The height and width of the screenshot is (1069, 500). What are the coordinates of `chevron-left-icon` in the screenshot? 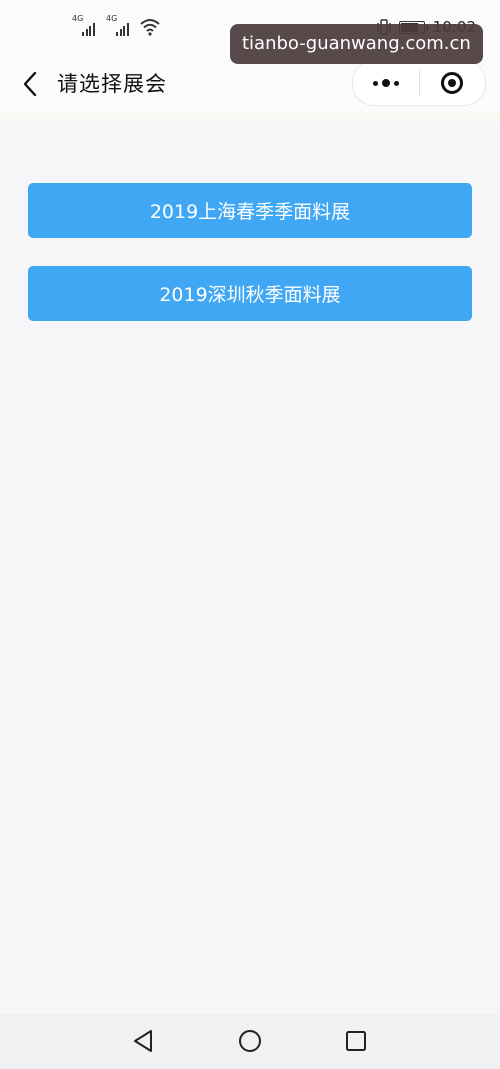 It's located at (30, 84).